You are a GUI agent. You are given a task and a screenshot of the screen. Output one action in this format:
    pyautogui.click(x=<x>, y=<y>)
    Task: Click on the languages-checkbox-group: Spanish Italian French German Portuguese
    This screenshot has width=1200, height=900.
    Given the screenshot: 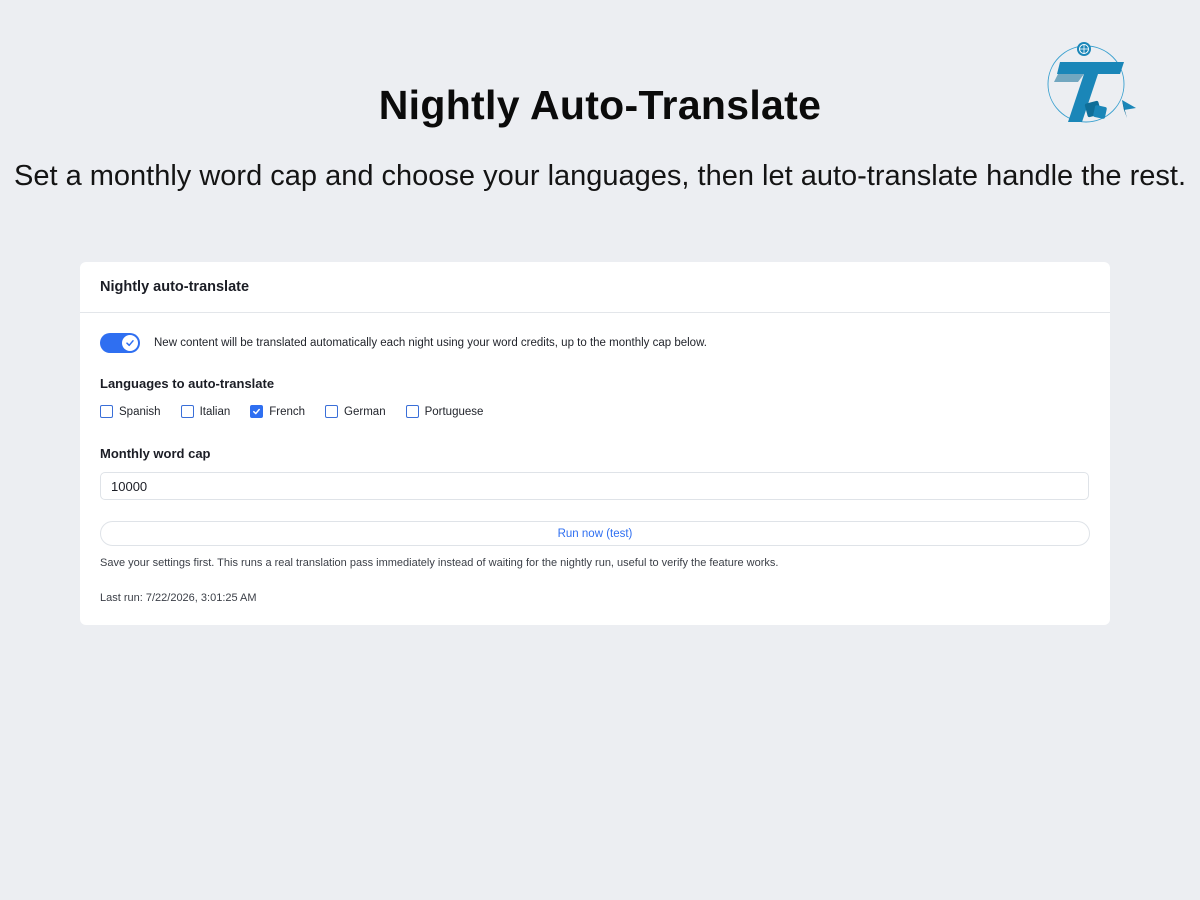 What is the action you would take?
    pyautogui.click(x=301, y=411)
    